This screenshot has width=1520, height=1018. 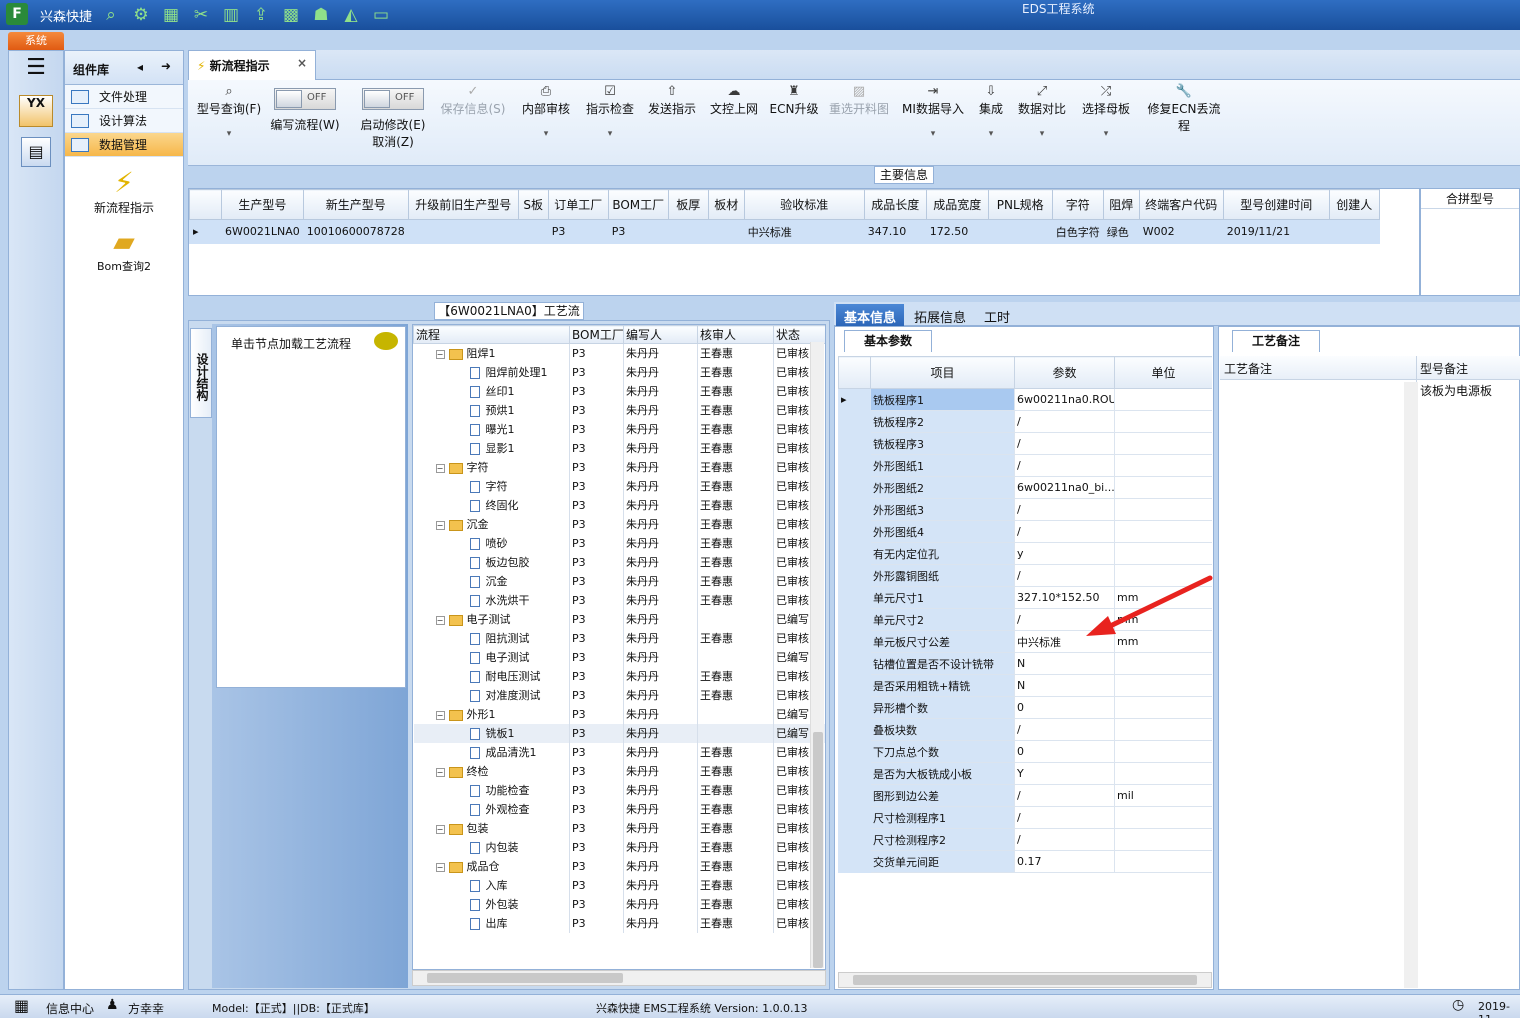 I want to click on tree-node: 成品清洗1, so click(x=491, y=752).